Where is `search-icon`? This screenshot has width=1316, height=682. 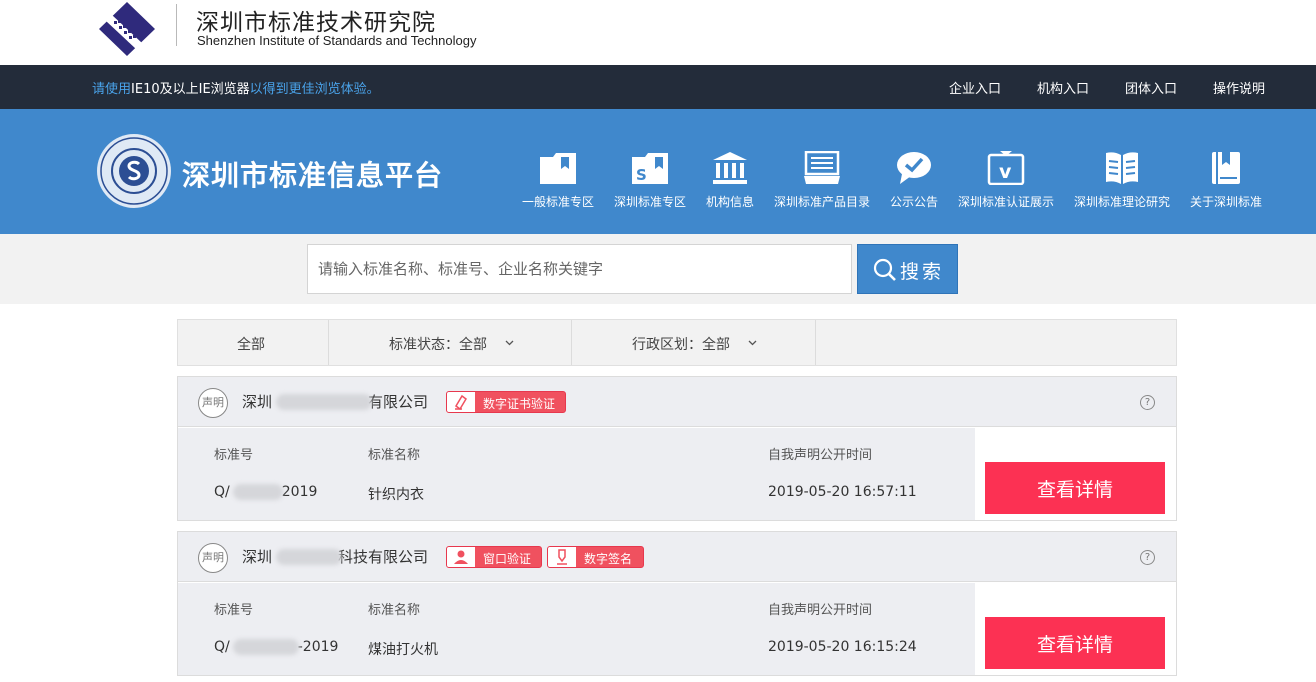 search-icon is located at coordinates (884, 269).